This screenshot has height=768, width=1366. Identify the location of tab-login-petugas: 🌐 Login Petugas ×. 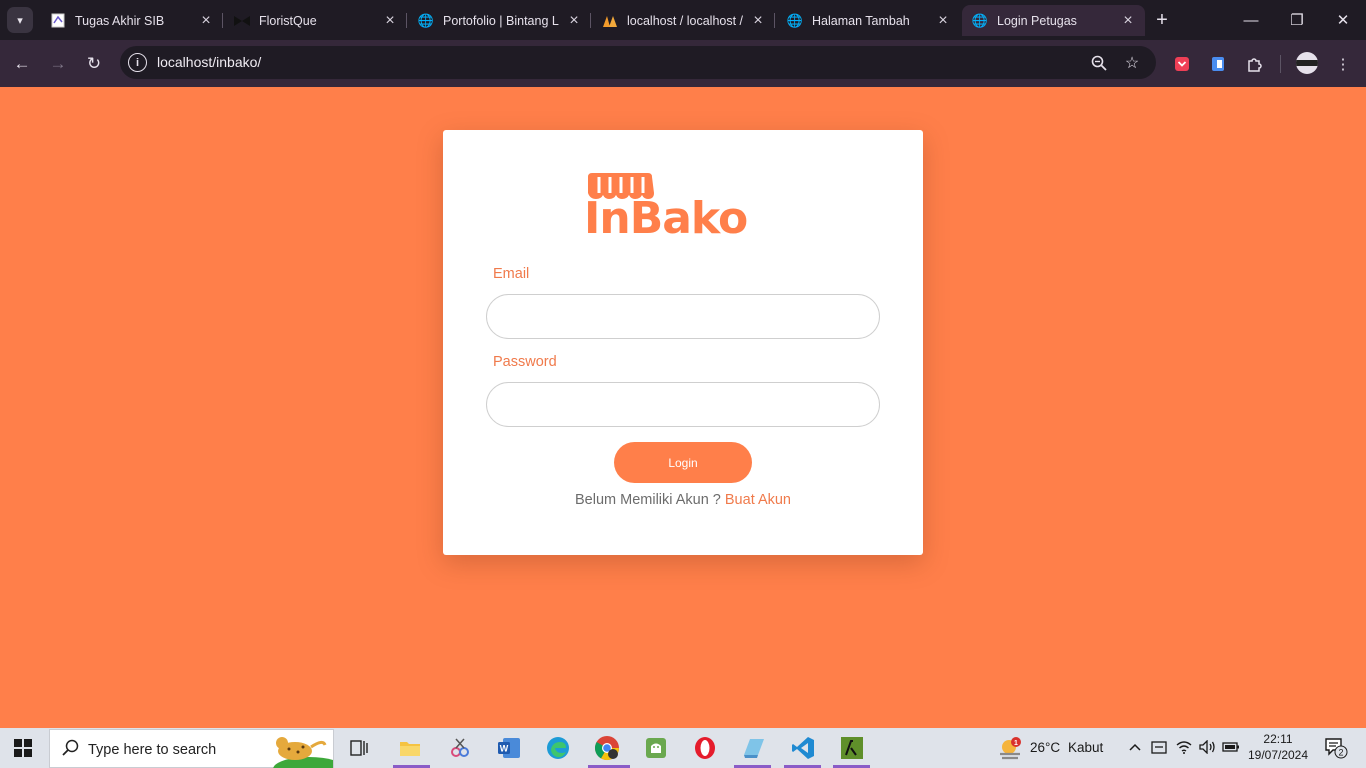
(1053, 20).